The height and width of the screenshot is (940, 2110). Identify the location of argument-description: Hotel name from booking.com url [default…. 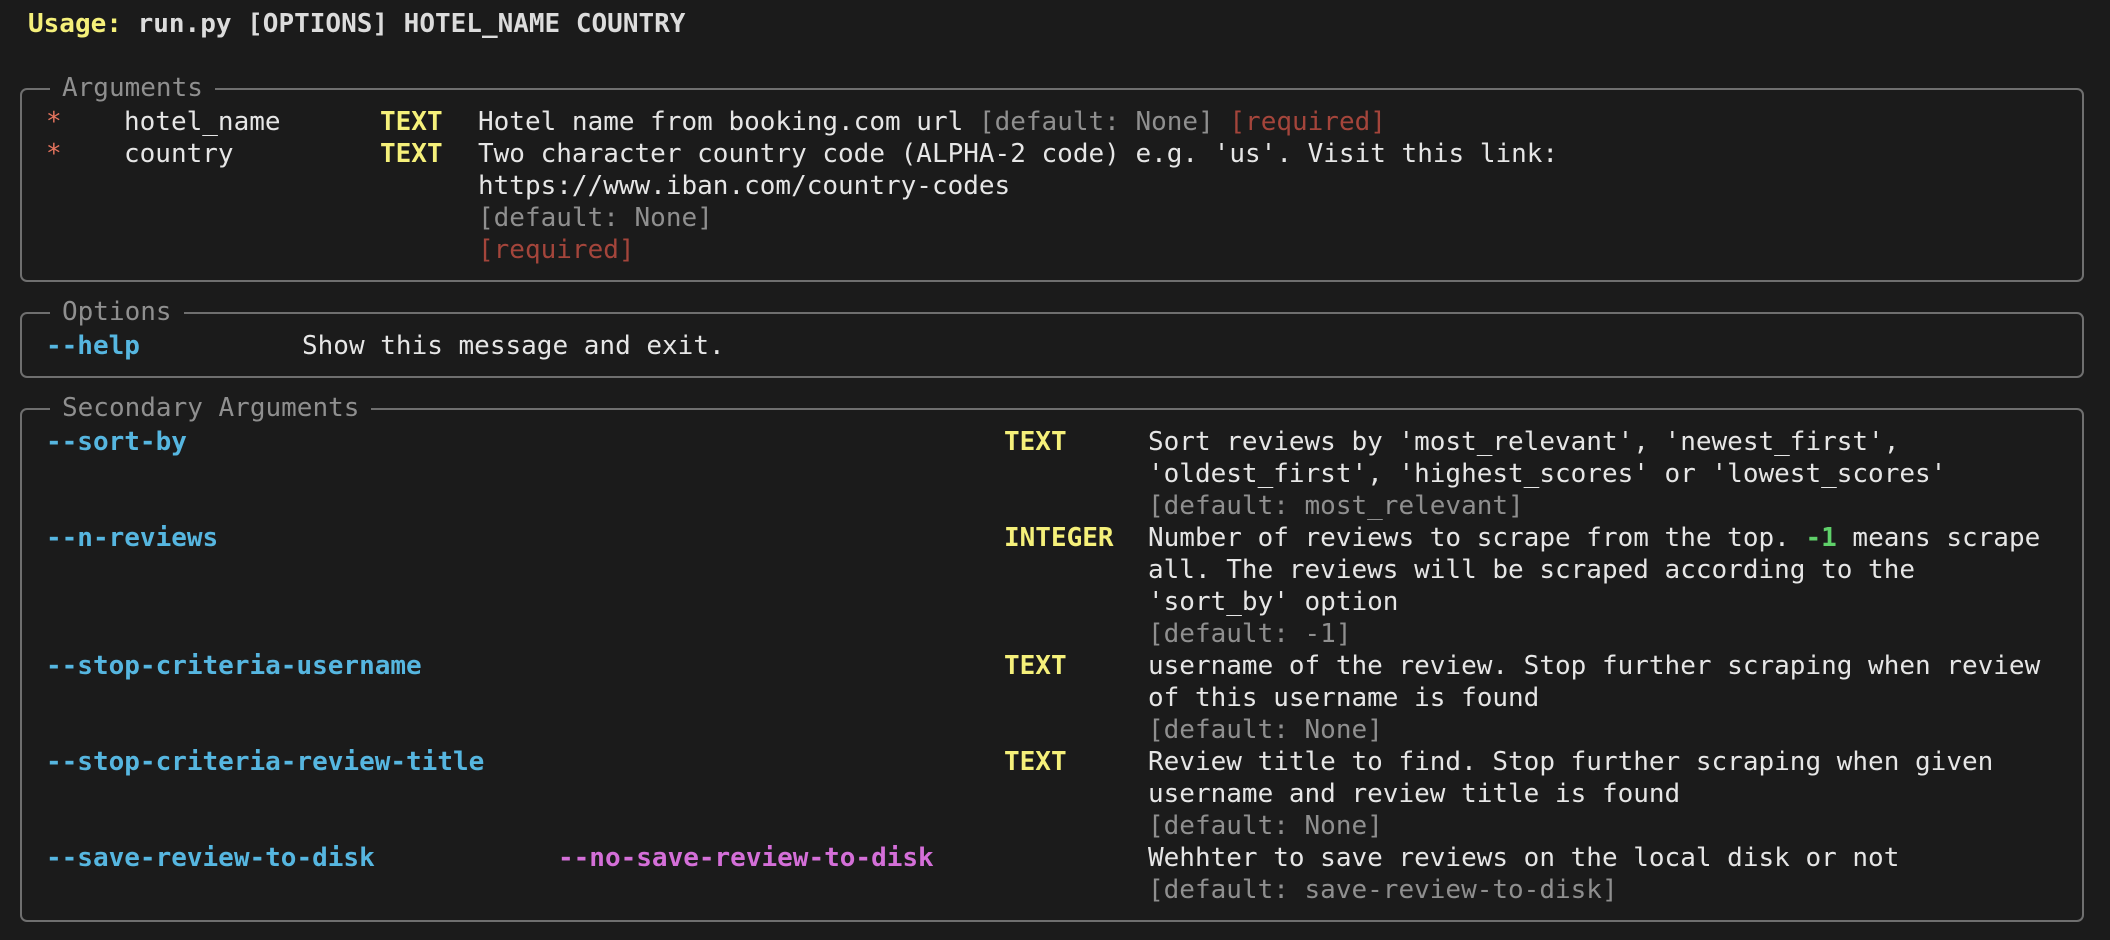
(932, 122).